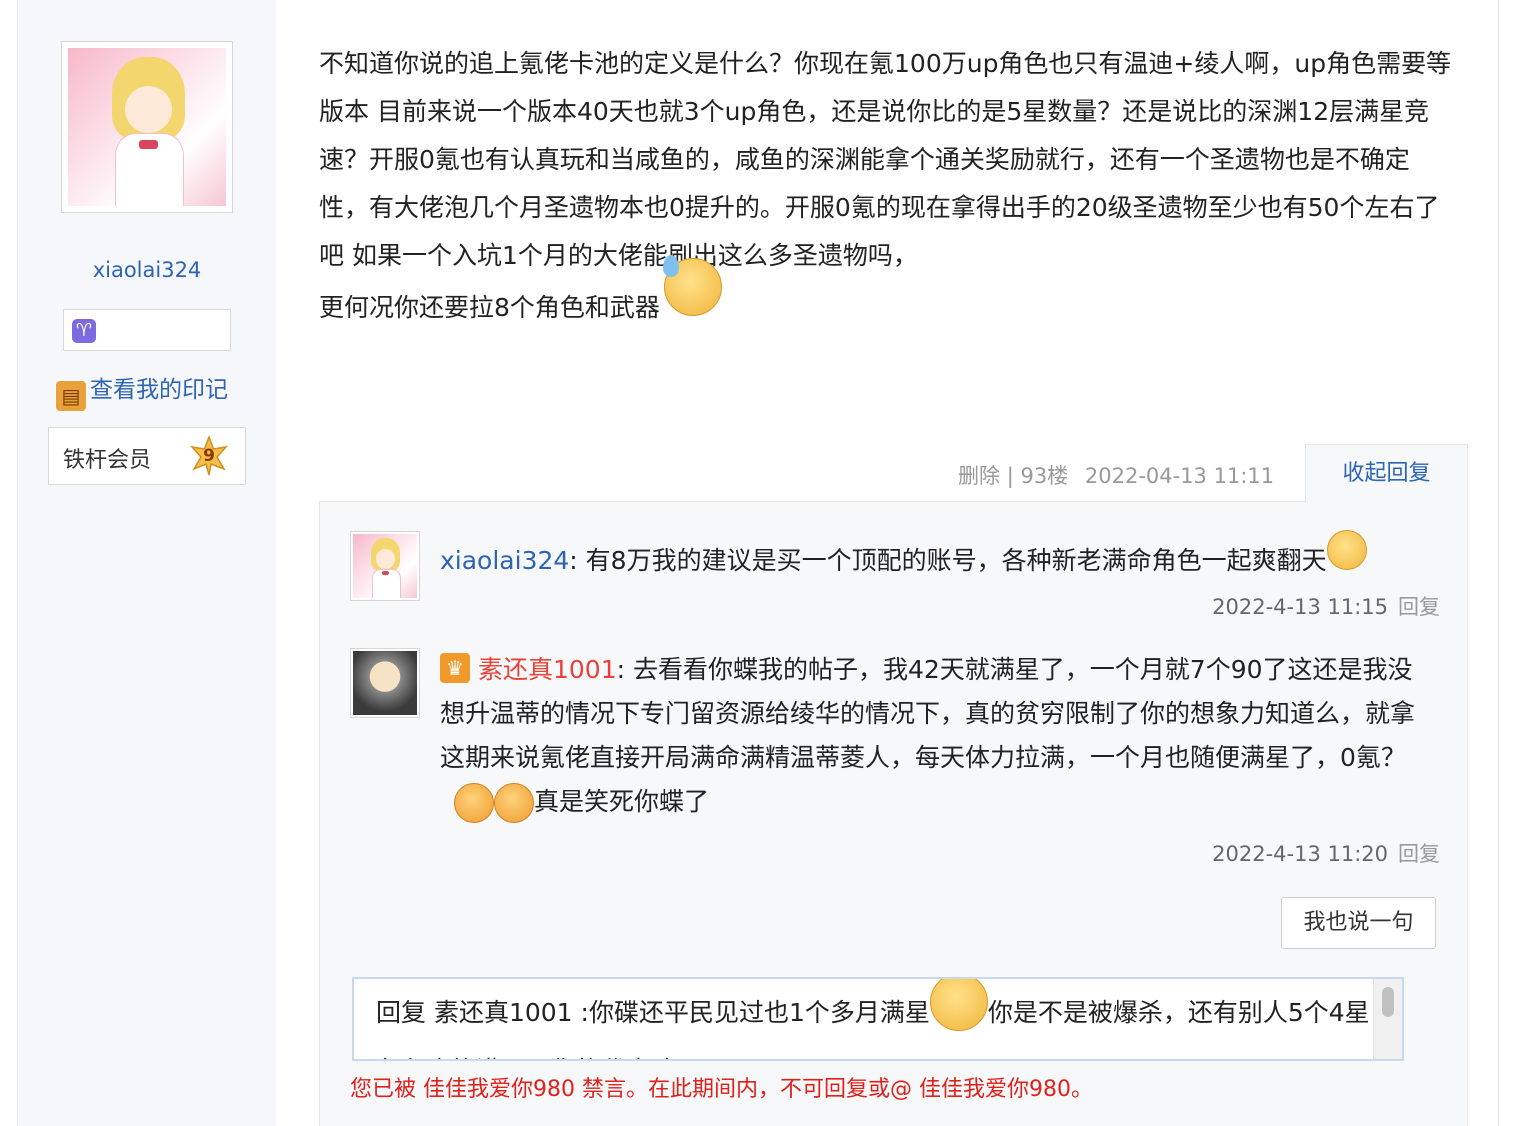  Describe the element at coordinates (107, 460) in the screenshot. I see `member-label: 铁杆会员` at that location.